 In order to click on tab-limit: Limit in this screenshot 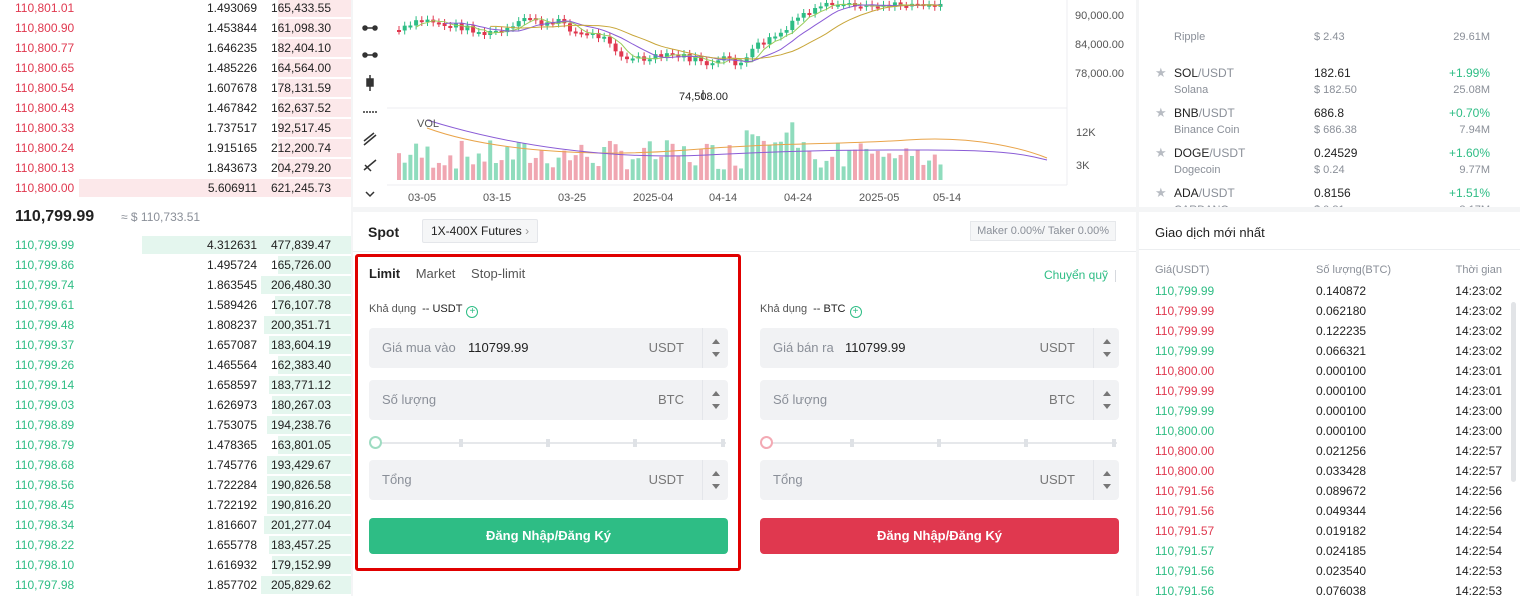, I will do `click(384, 273)`.